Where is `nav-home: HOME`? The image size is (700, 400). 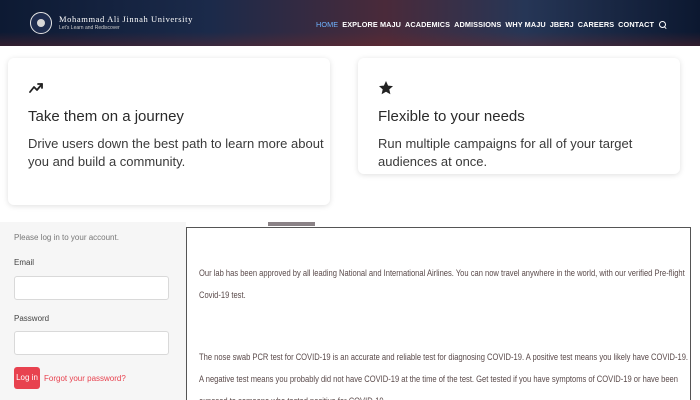
nav-home: HOME is located at coordinates (327, 24).